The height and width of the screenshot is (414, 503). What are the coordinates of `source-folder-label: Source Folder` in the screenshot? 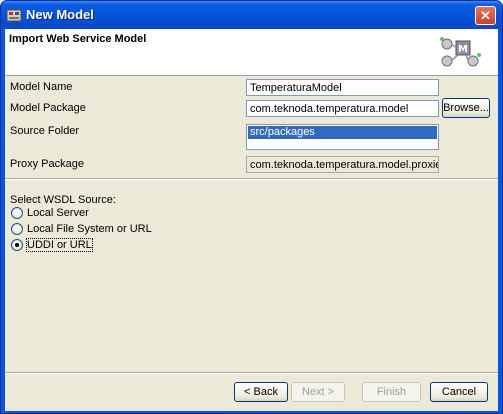 It's located at (45, 131).